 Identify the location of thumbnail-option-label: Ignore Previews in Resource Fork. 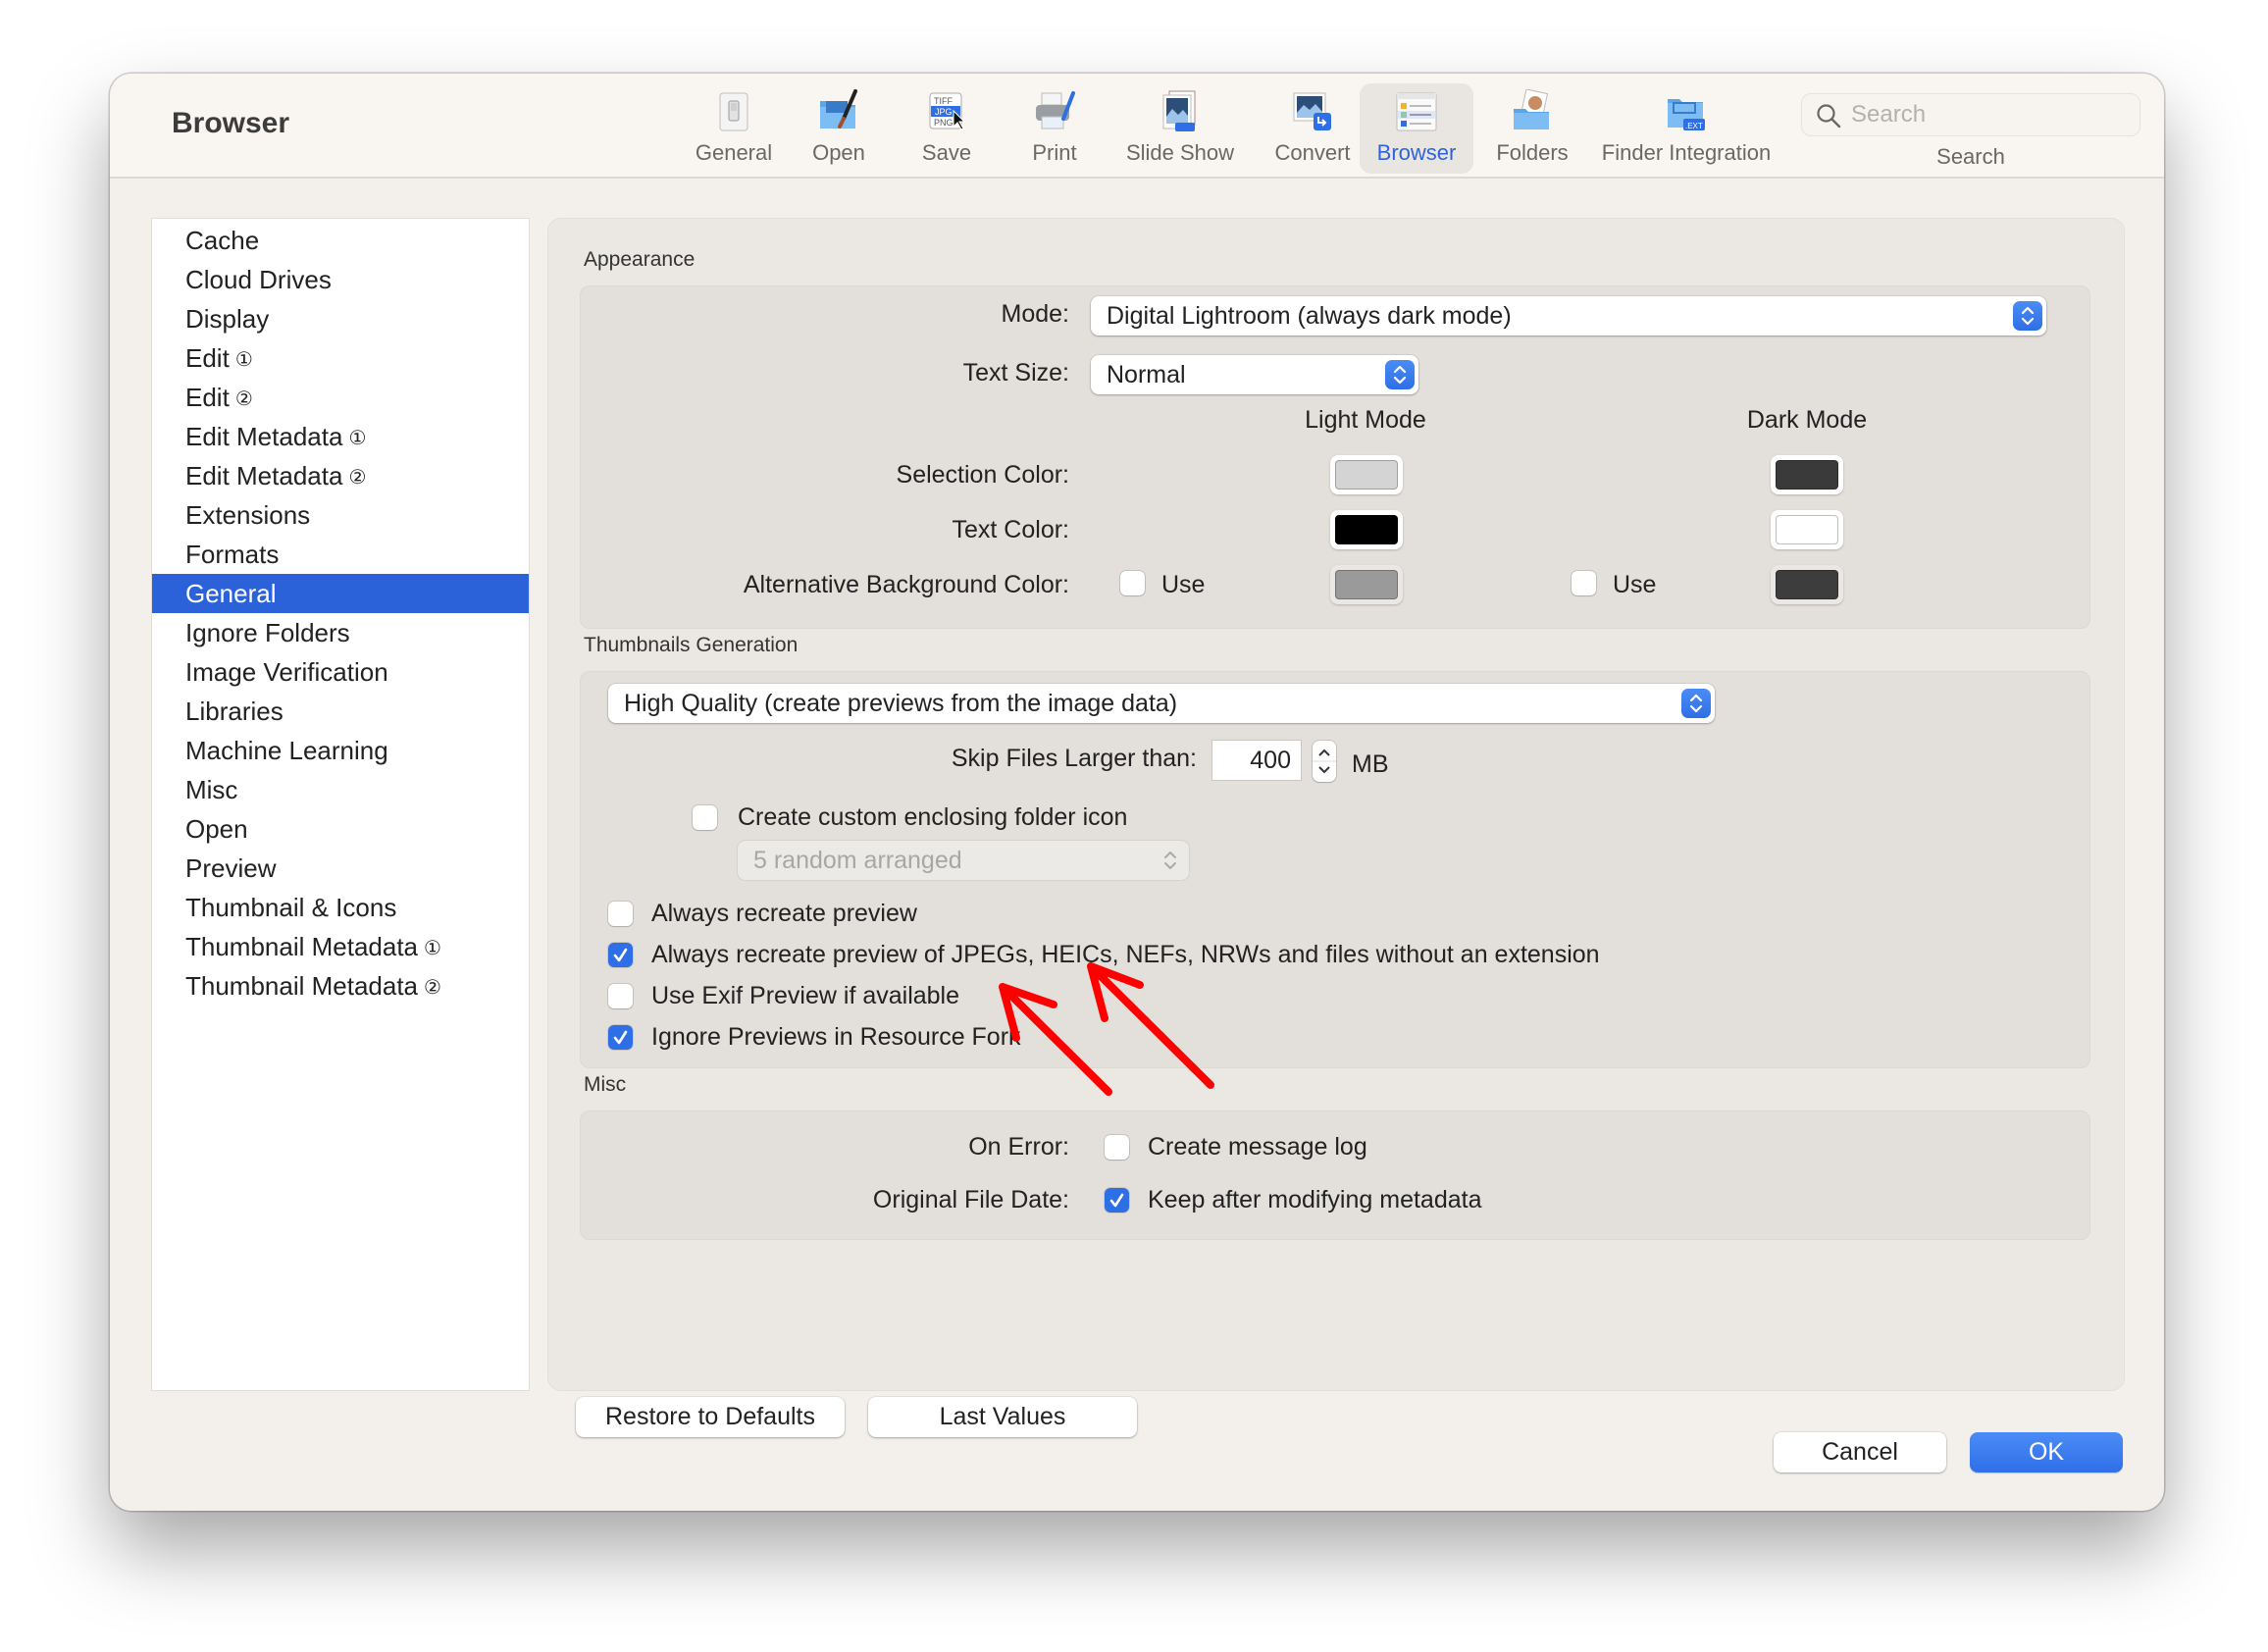
(836, 1037).